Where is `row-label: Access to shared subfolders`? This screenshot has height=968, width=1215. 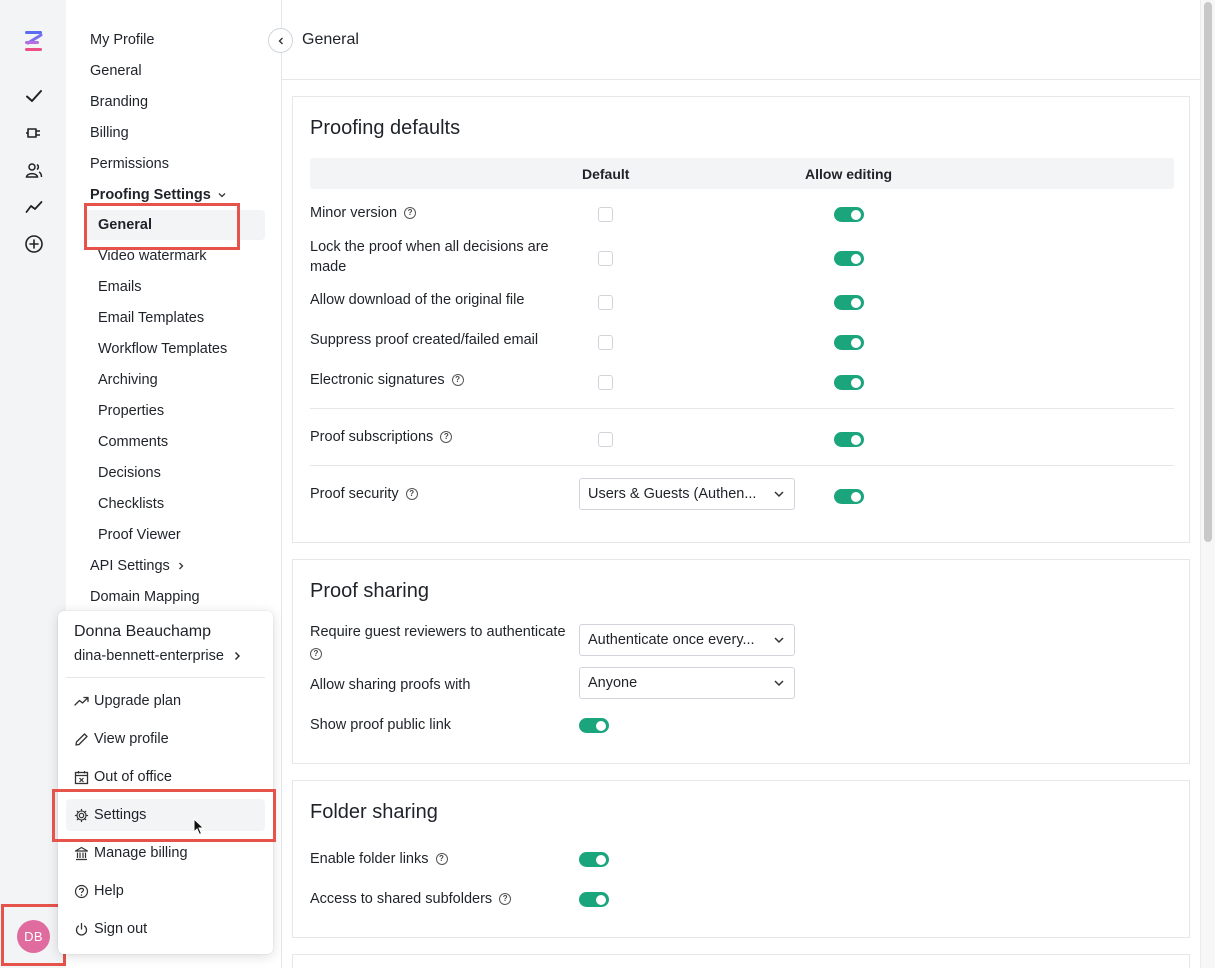
row-label: Access to shared subfolders is located at coordinates (401, 899).